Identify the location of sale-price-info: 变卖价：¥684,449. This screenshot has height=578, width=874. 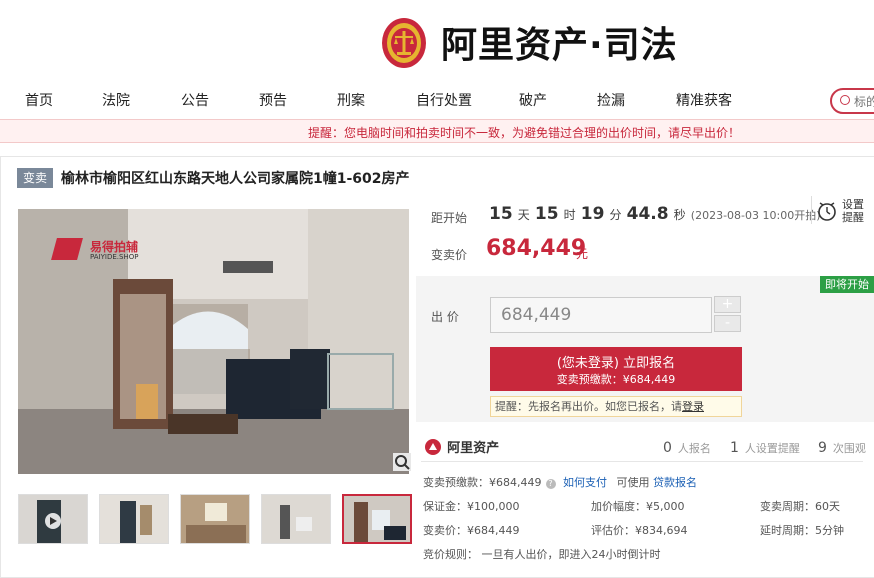
(471, 530).